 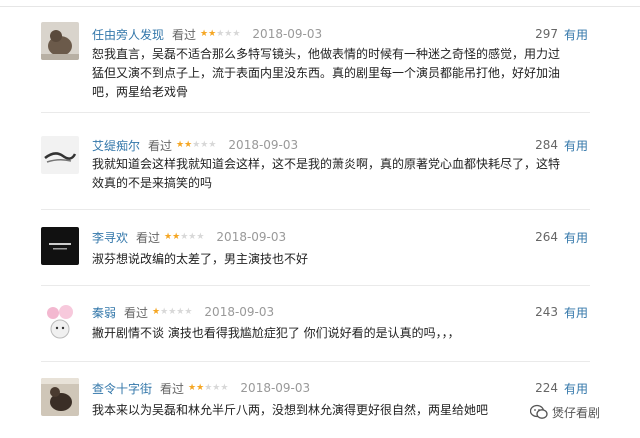 I want to click on review-meta: 任由旁人发现 看过 ★★★★★ 2018-09-03, so click(x=207, y=34).